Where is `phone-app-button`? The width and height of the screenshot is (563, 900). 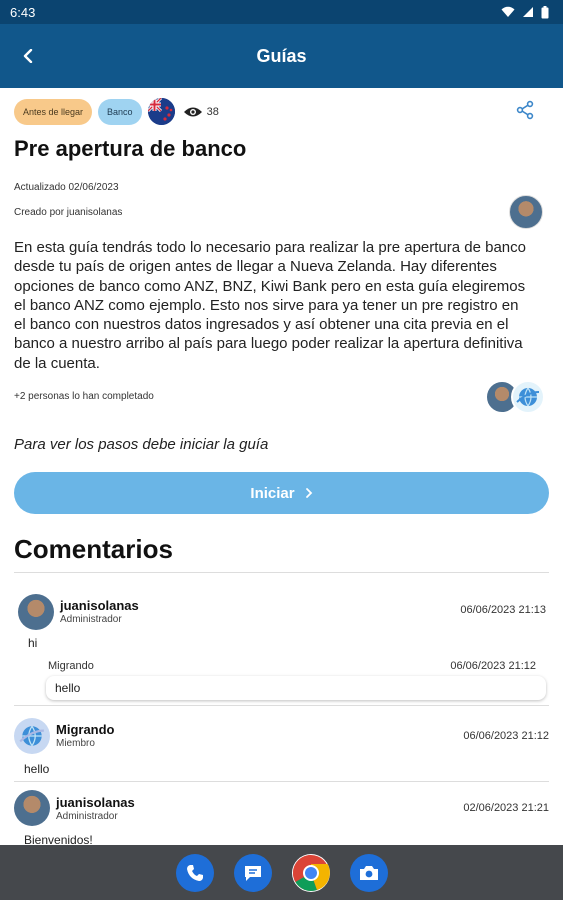
phone-app-button is located at coordinates (194, 872).